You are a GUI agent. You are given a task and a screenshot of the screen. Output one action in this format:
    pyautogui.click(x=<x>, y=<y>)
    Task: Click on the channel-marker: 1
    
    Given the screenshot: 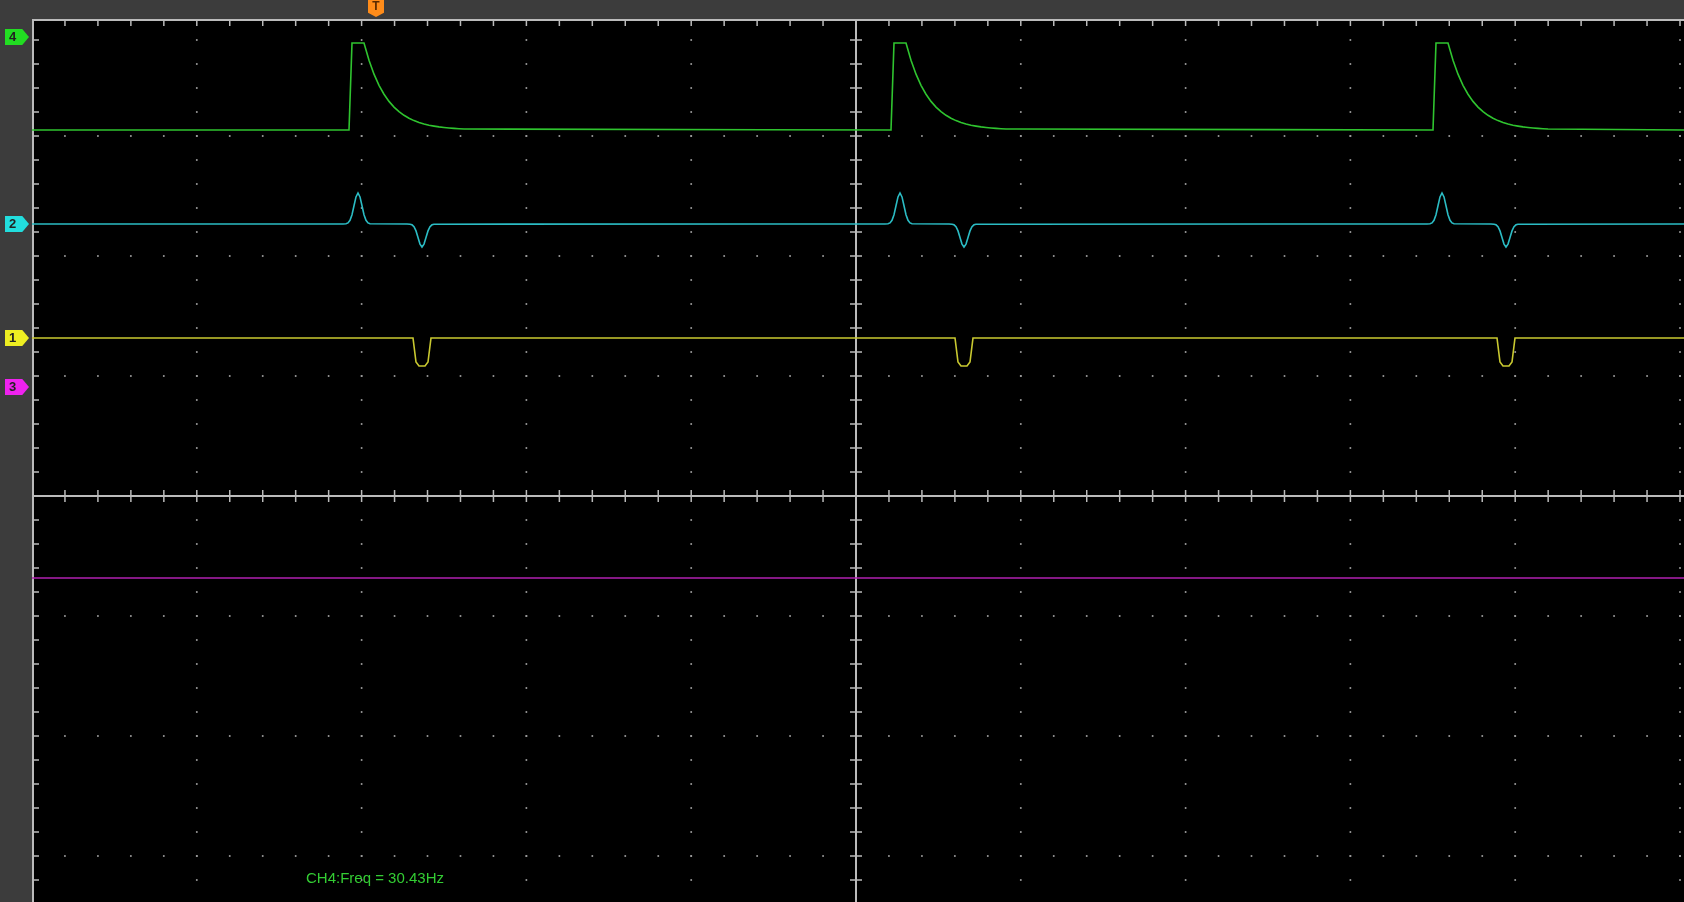 What is the action you would take?
    pyautogui.click(x=17, y=338)
    